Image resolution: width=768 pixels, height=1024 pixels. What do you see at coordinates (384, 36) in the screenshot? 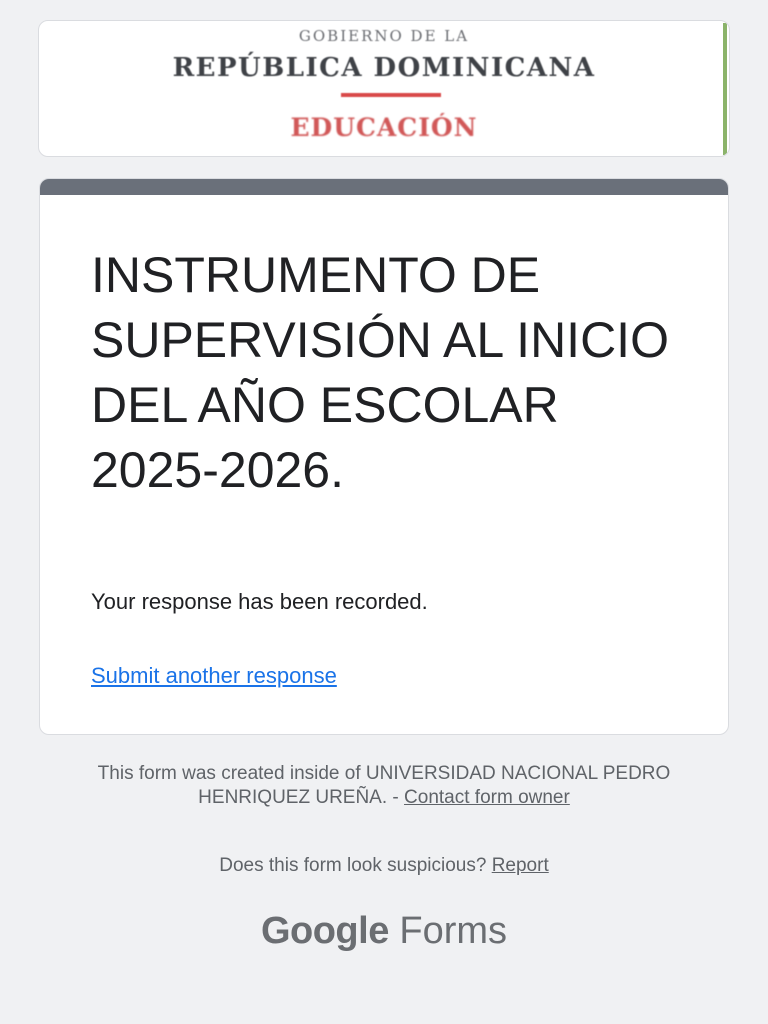
I see `logo-line-government: GOBIERNO DE LA` at bounding box center [384, 36].